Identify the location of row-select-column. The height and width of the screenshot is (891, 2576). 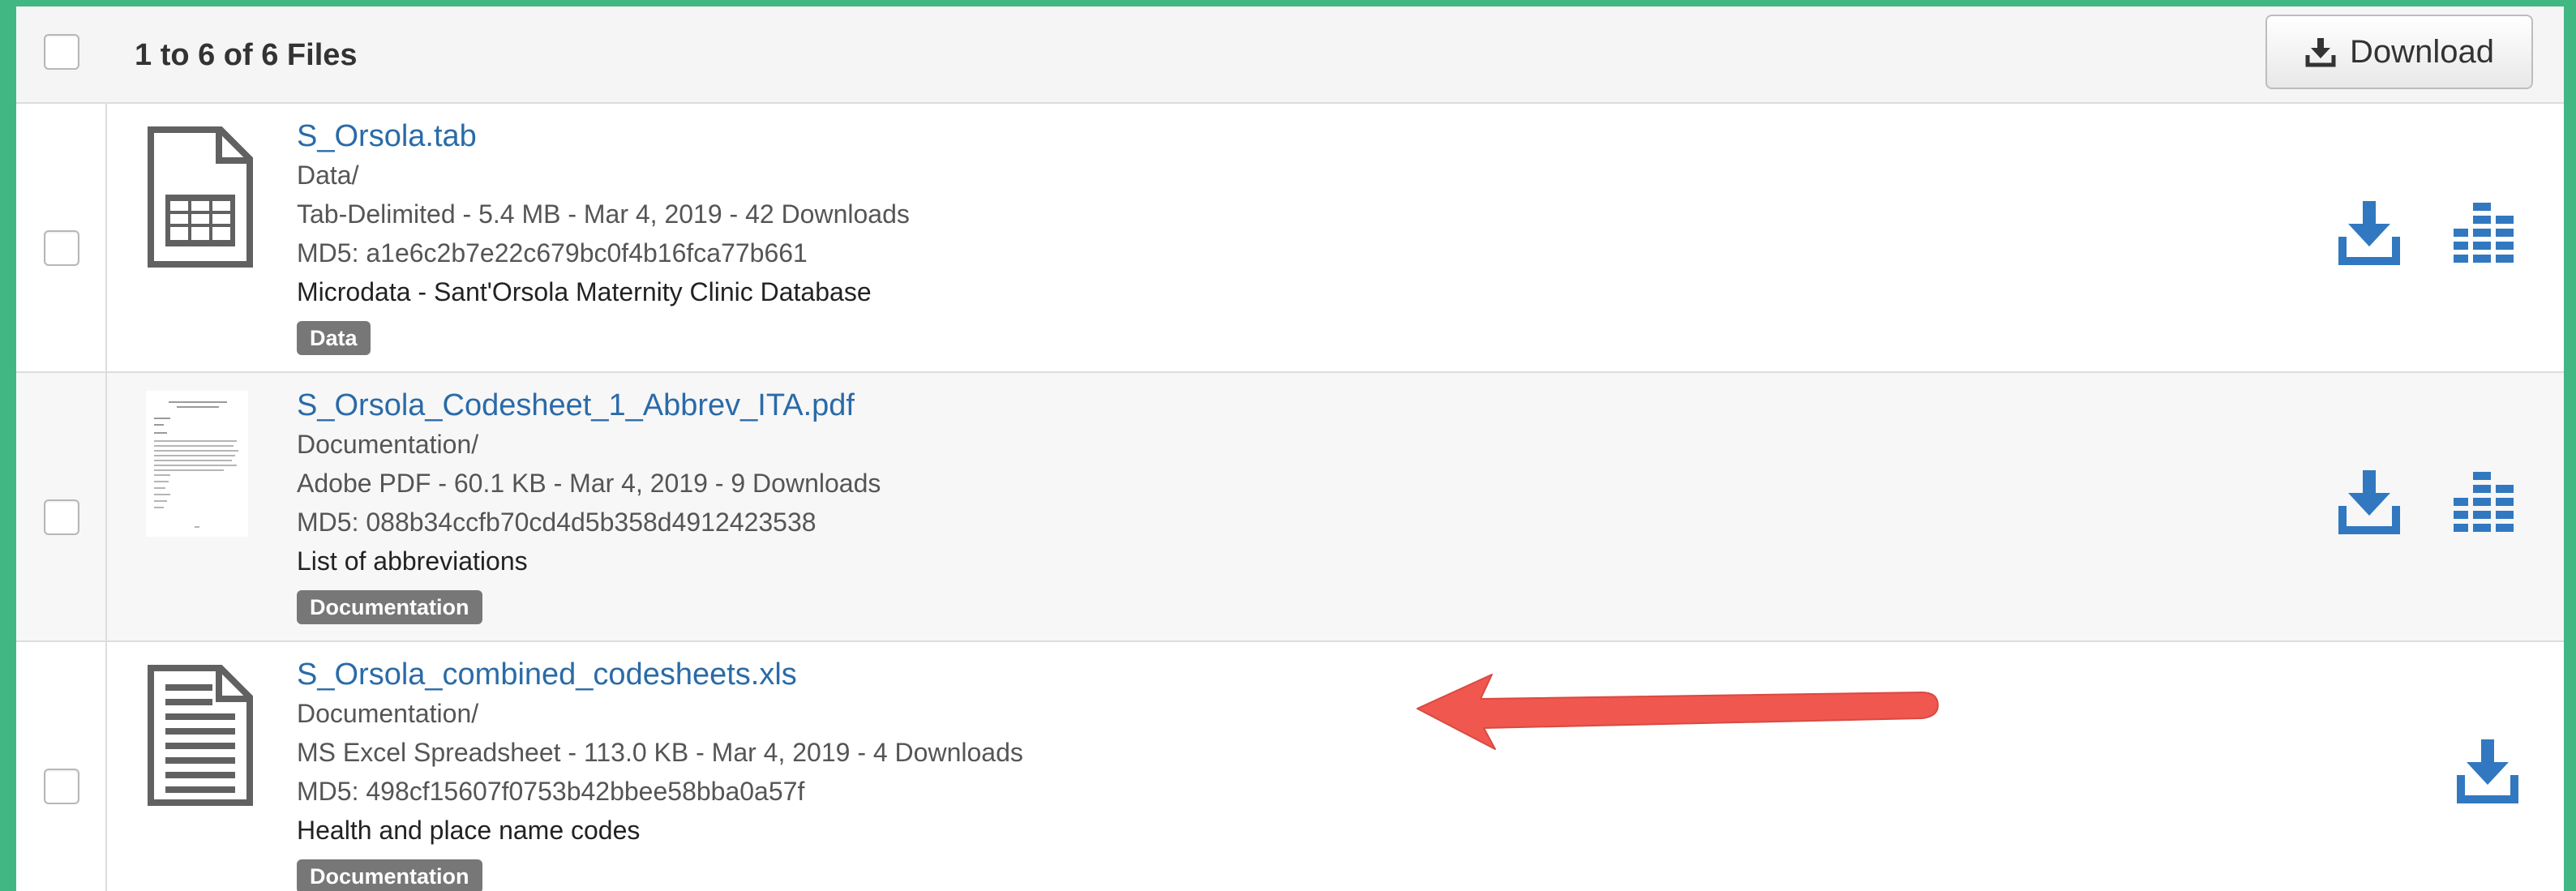
(61, 766).